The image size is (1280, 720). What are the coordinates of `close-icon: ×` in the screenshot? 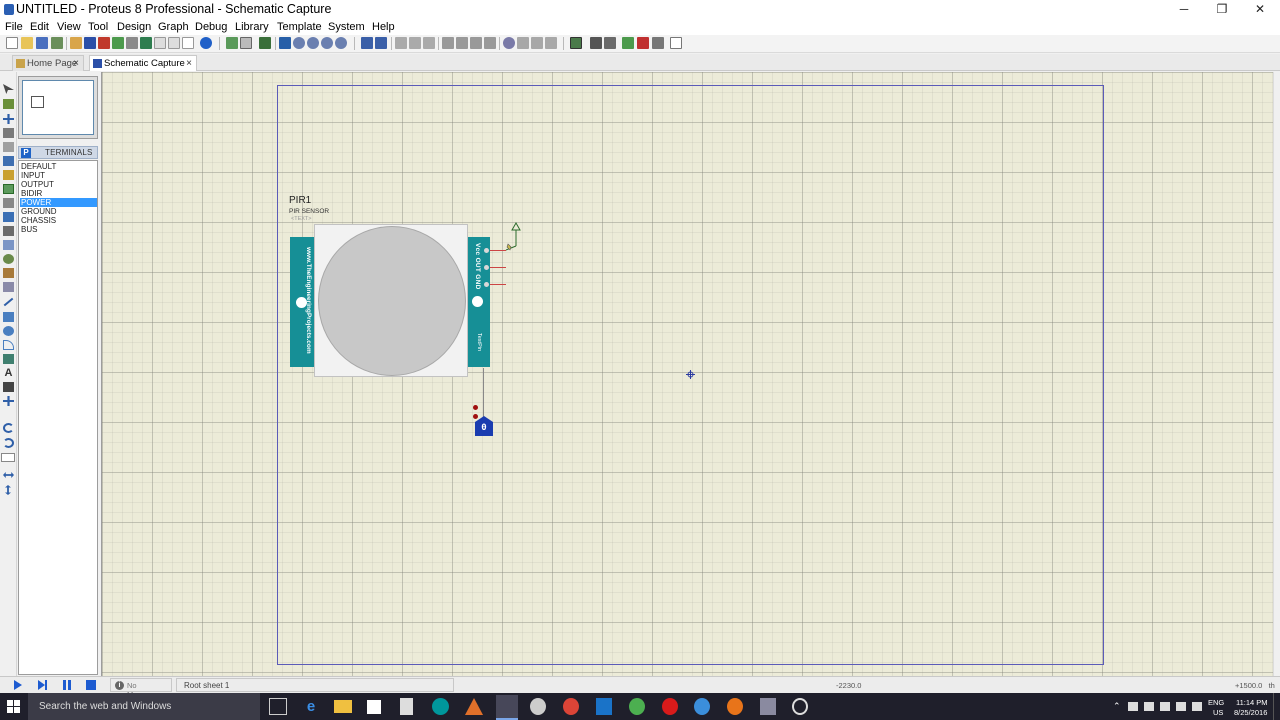 It's located at (76, 63).